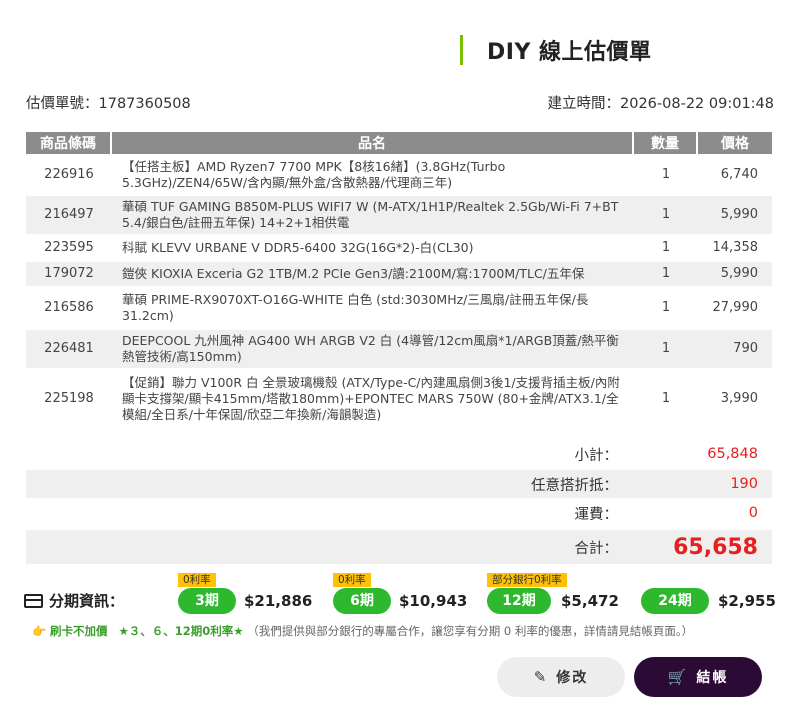 The height and width of the screenshot is (722, 798). I want to click on created-time: 建立時間：2026-08-22 09:01:48, so click(661, 102).